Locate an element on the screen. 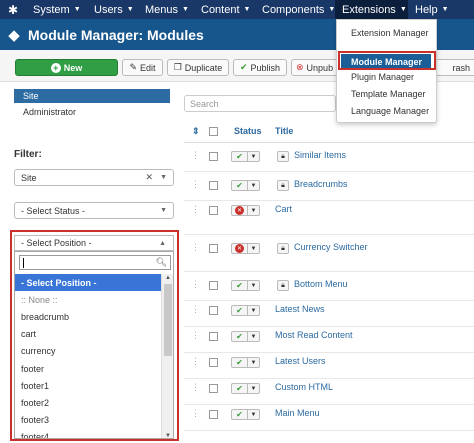  nav-extensions: Extensions ▼ is located at coordinates (371, 9).